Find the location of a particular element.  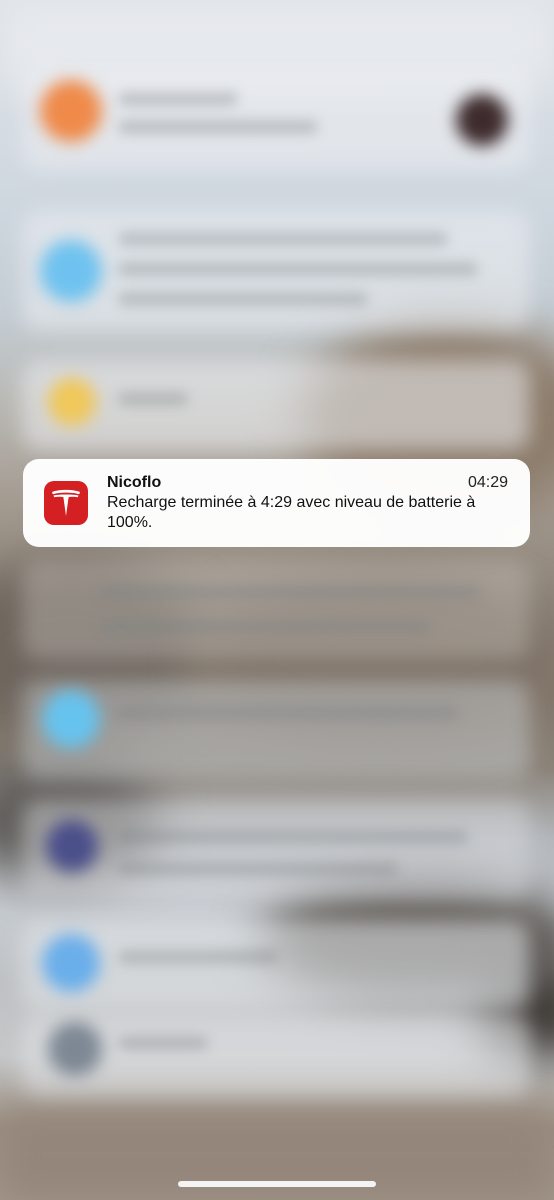

home-indicator is located at coordinates (277, 1184).